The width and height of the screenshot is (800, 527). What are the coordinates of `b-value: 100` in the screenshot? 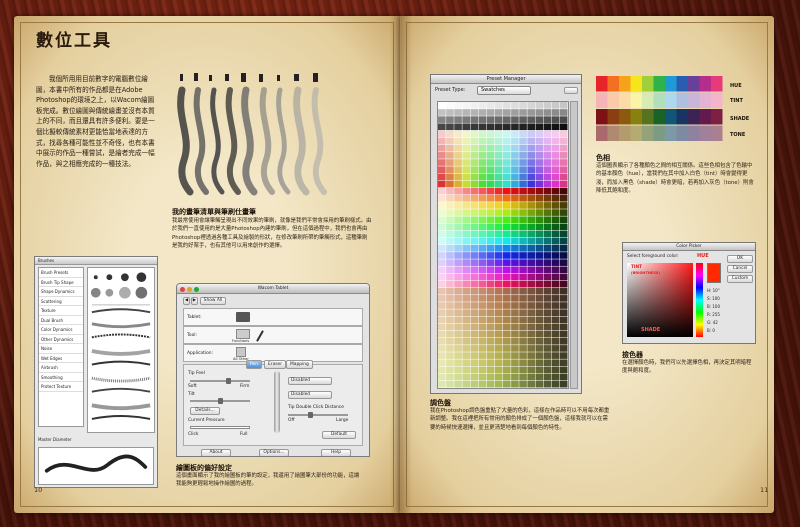 It's located at (716, 306).